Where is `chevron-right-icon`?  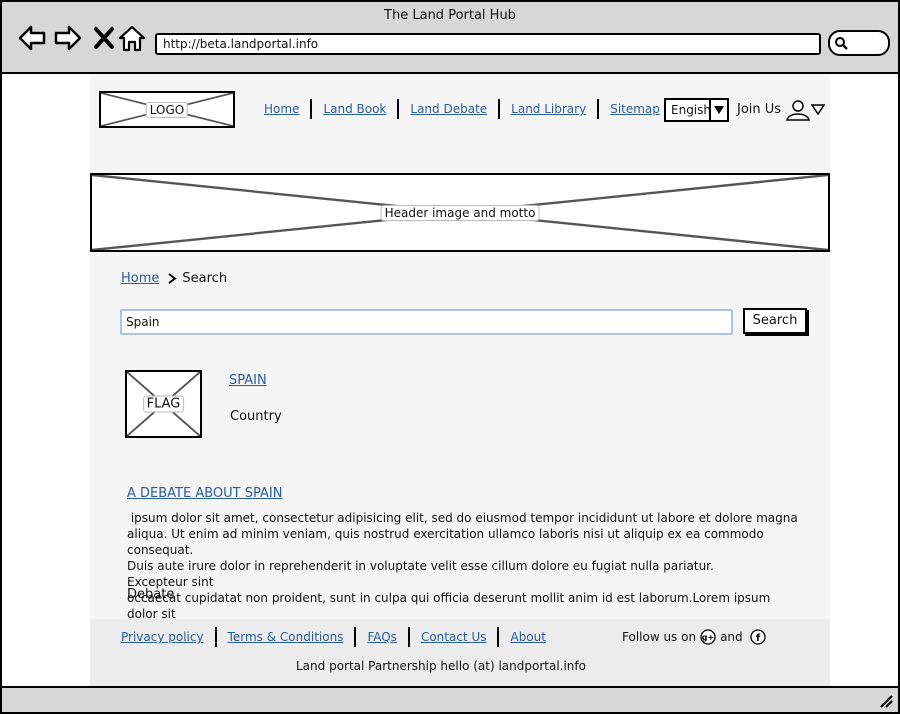
chevron-right-icon is located at coordinates (173, 278).